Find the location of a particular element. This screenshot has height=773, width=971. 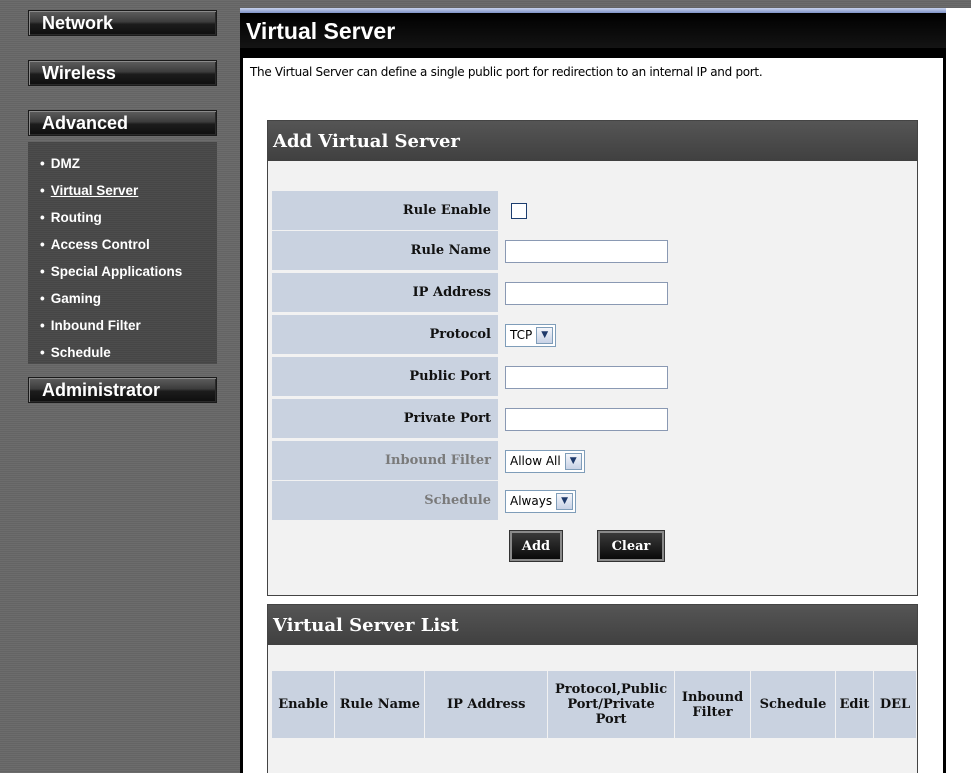

sidebar-item-label: Gaming is located at coordinates (75, 298).